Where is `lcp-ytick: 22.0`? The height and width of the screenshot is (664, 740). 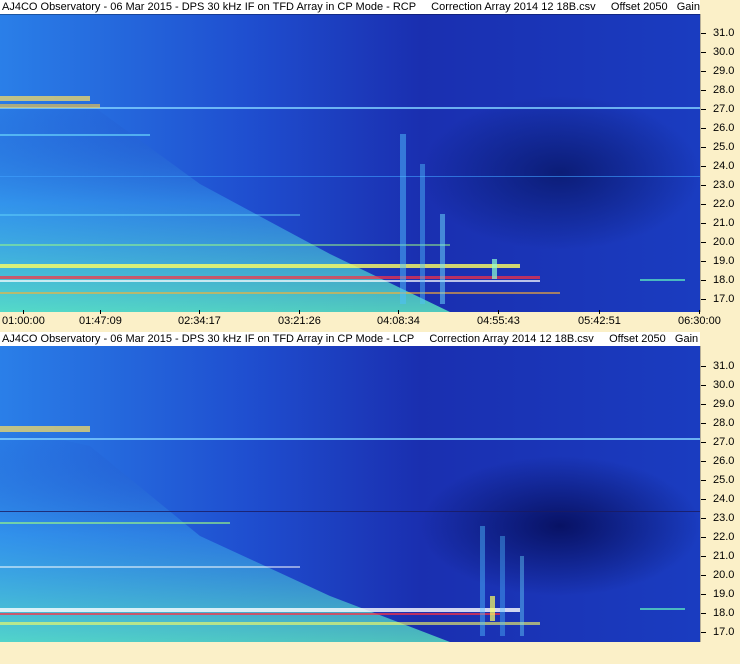
lcp-ytick: 22.0 is located at coordinates (720, 537).